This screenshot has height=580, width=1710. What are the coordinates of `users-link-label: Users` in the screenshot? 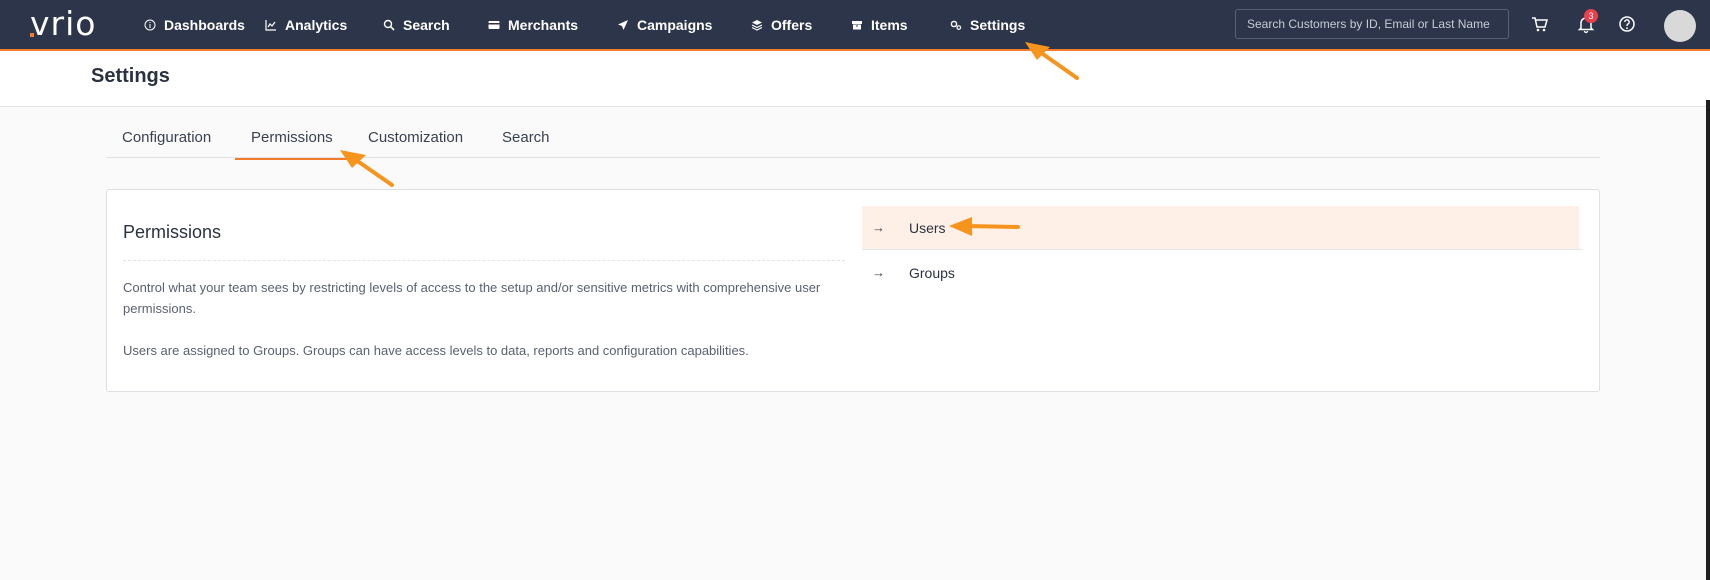 It's located at (927, 227).